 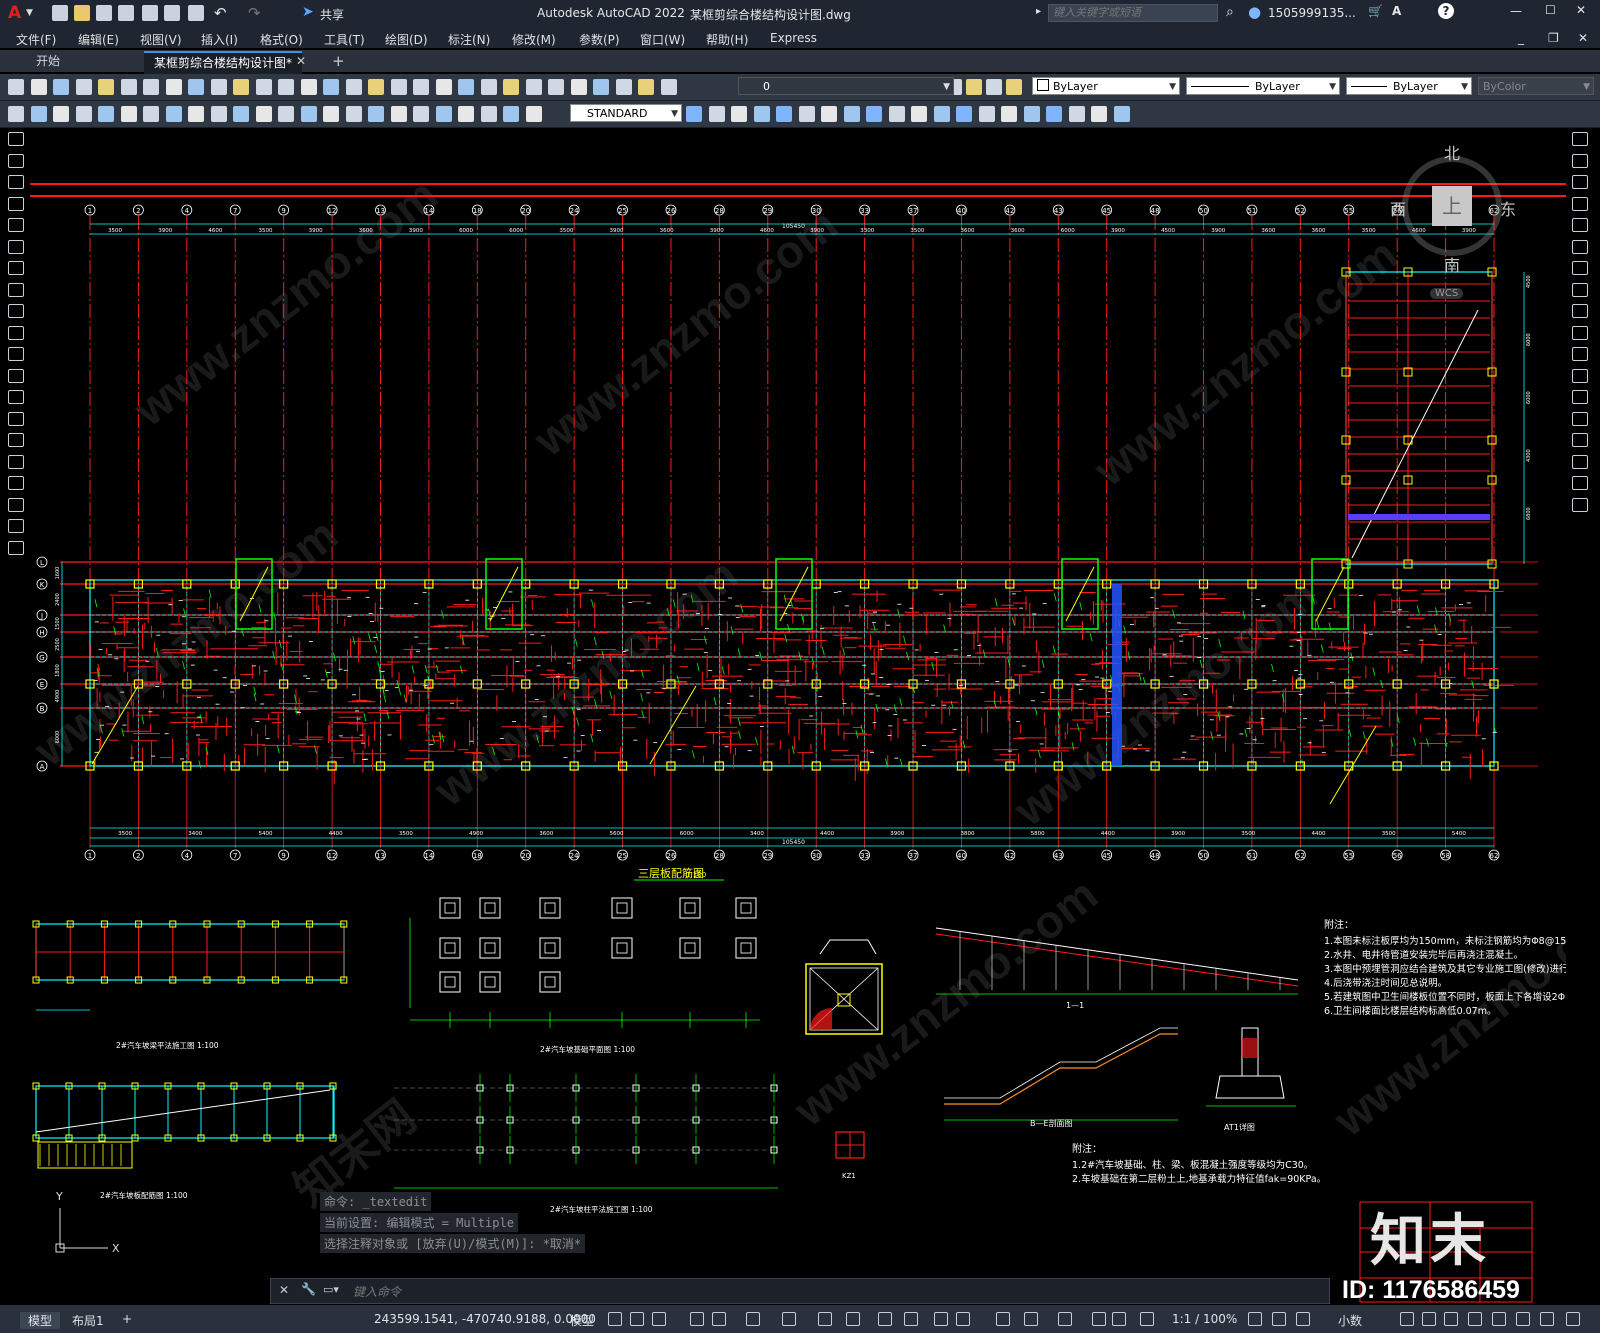 What do you see at coordinates (1133, 13) in the screenshot?
I see `search-input` at bounding box center [1133, 13].